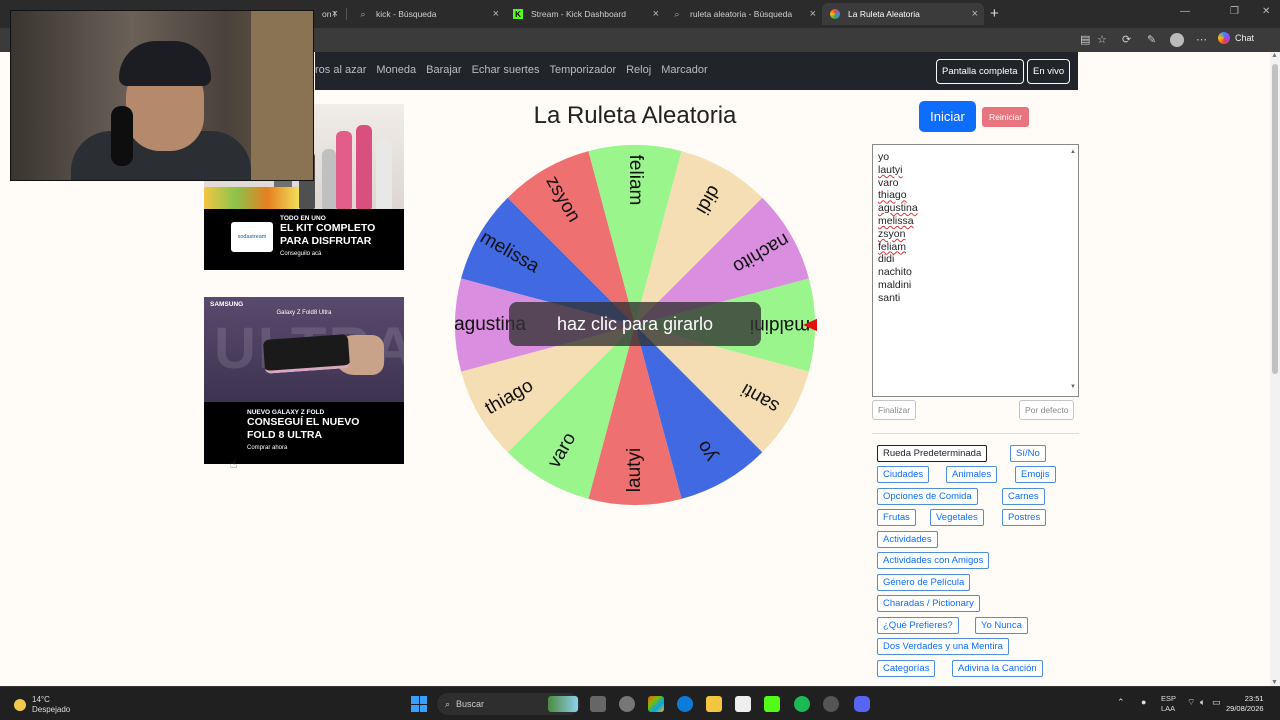  What do you see at coordinates (975, 433) in the screenshot?
I see `divider` at bounding box center [975, 433].